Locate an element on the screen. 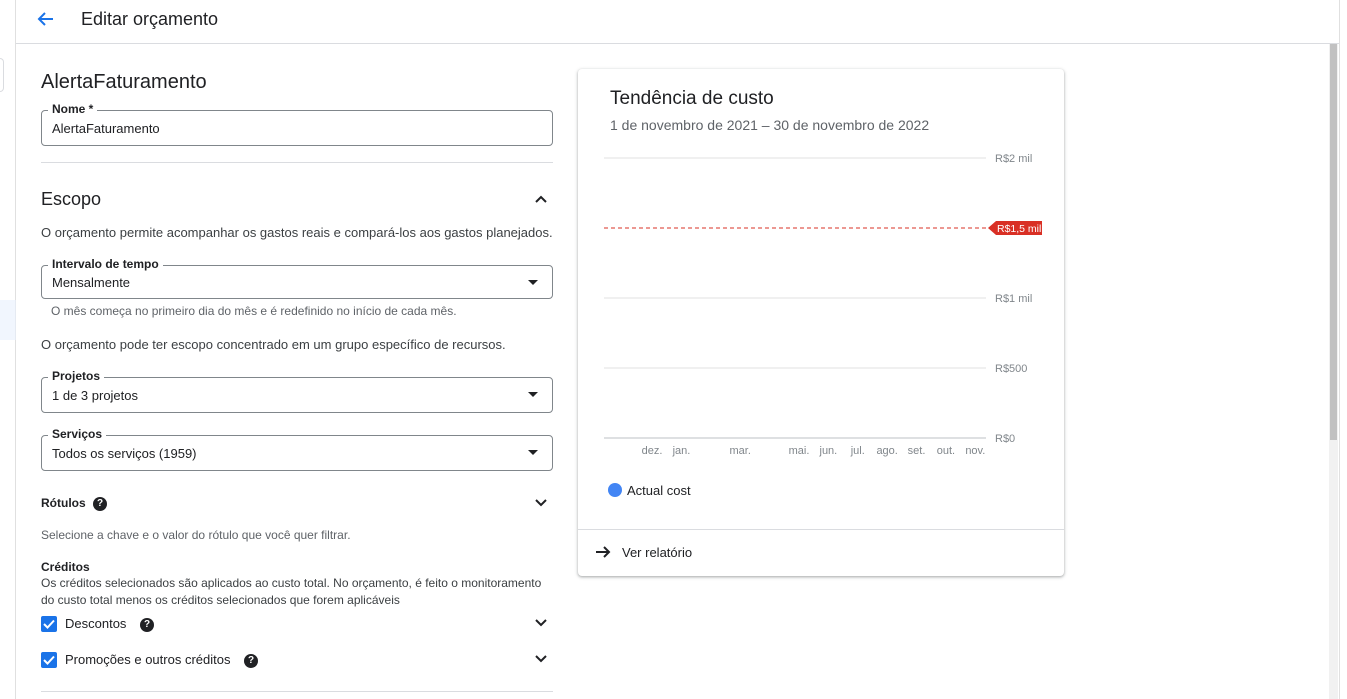 The image size is (1347, 699). discounts-checkbox is located at coordinates (49, 624).